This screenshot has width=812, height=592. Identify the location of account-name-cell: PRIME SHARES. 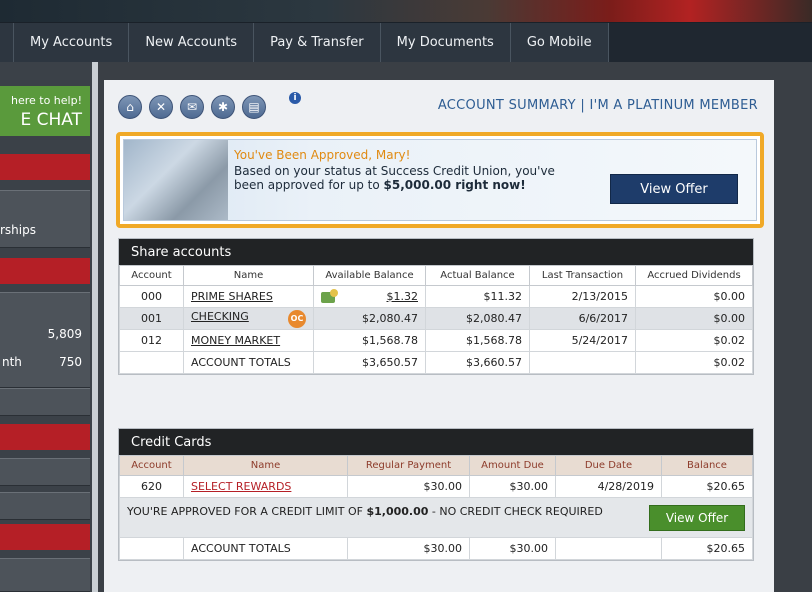
(248, 296).